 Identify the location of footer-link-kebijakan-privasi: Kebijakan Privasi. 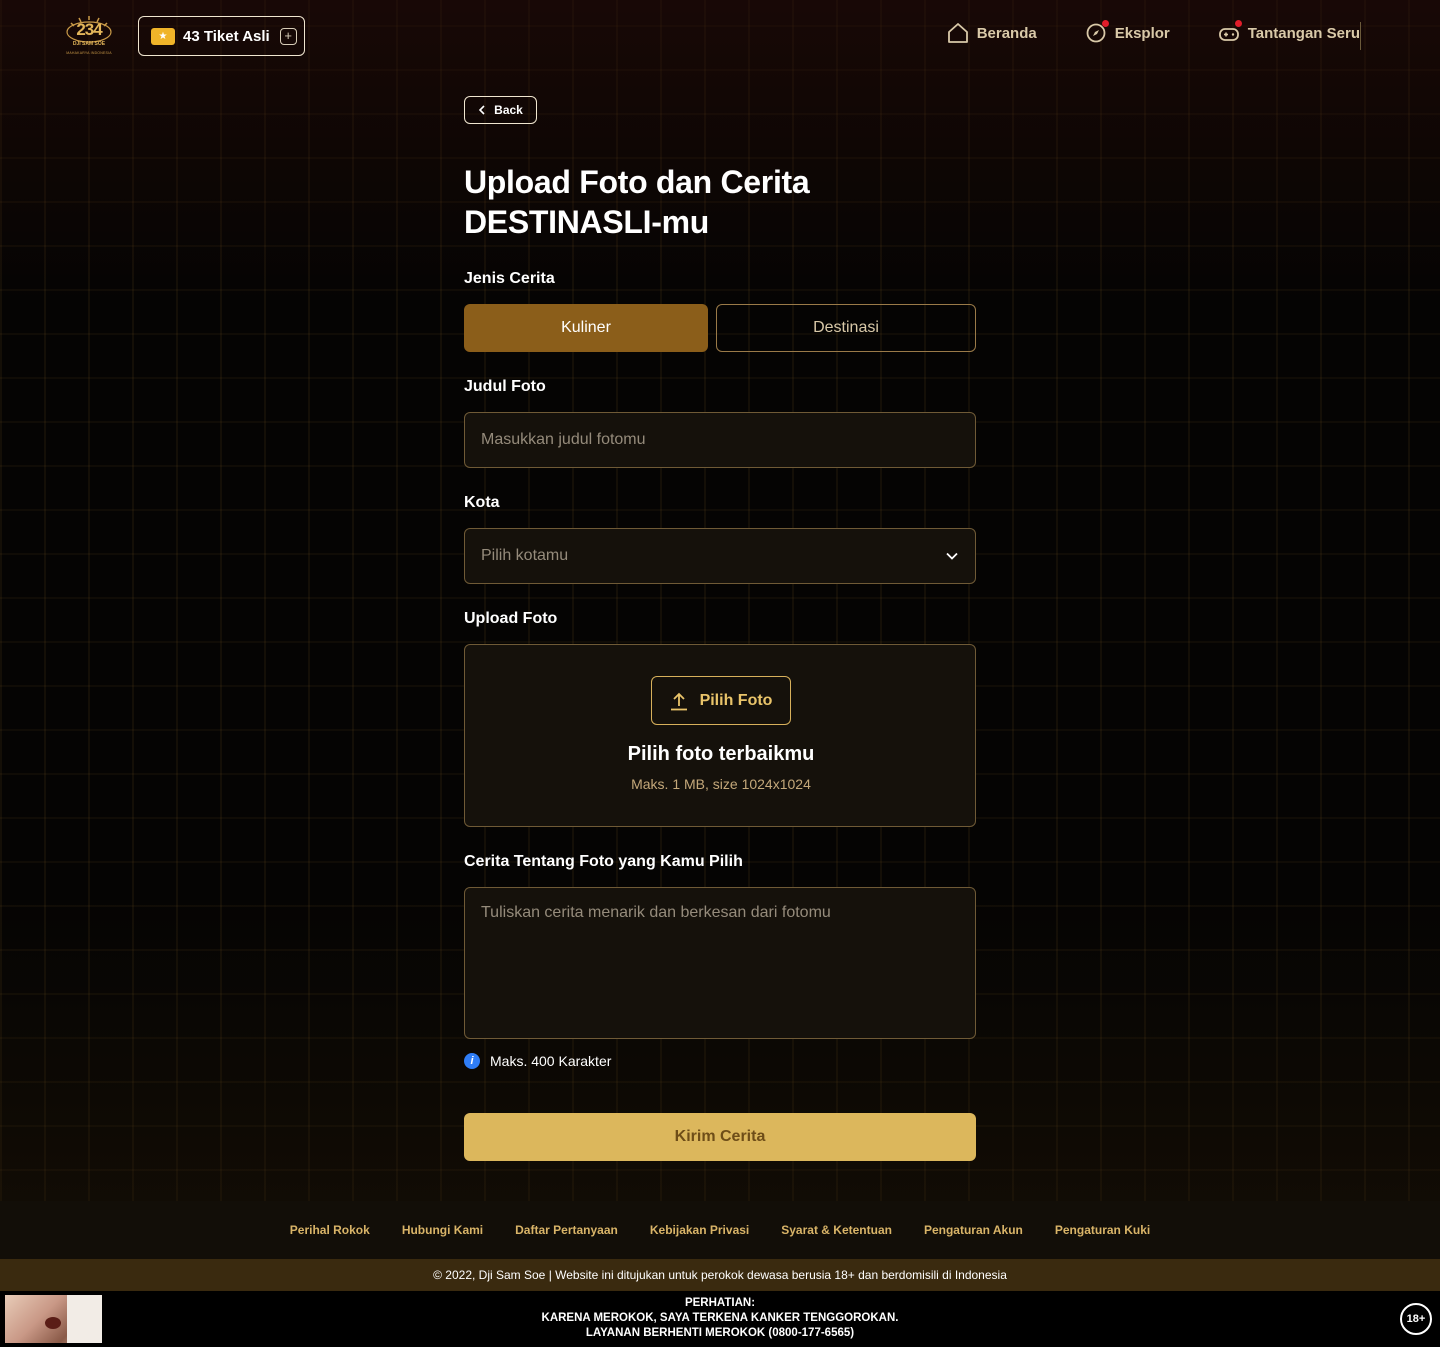
(699, 1230).